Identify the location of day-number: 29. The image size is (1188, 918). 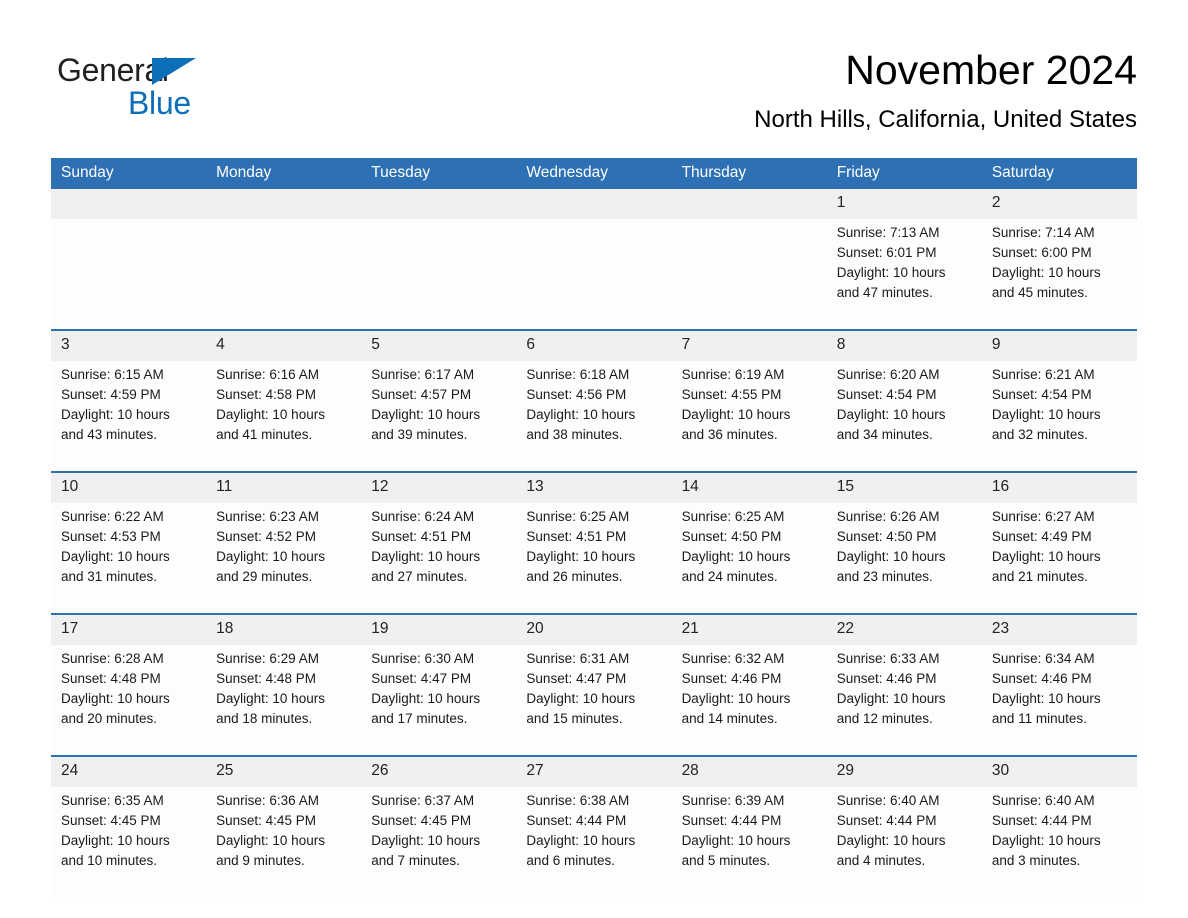
(904, 771).